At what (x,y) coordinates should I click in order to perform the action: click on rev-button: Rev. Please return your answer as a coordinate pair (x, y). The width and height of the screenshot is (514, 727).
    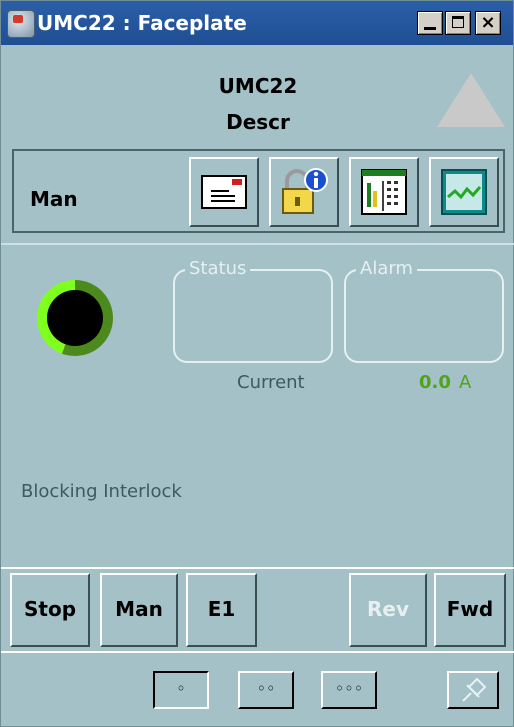
    Looking at the image, I should click on (388, 610).